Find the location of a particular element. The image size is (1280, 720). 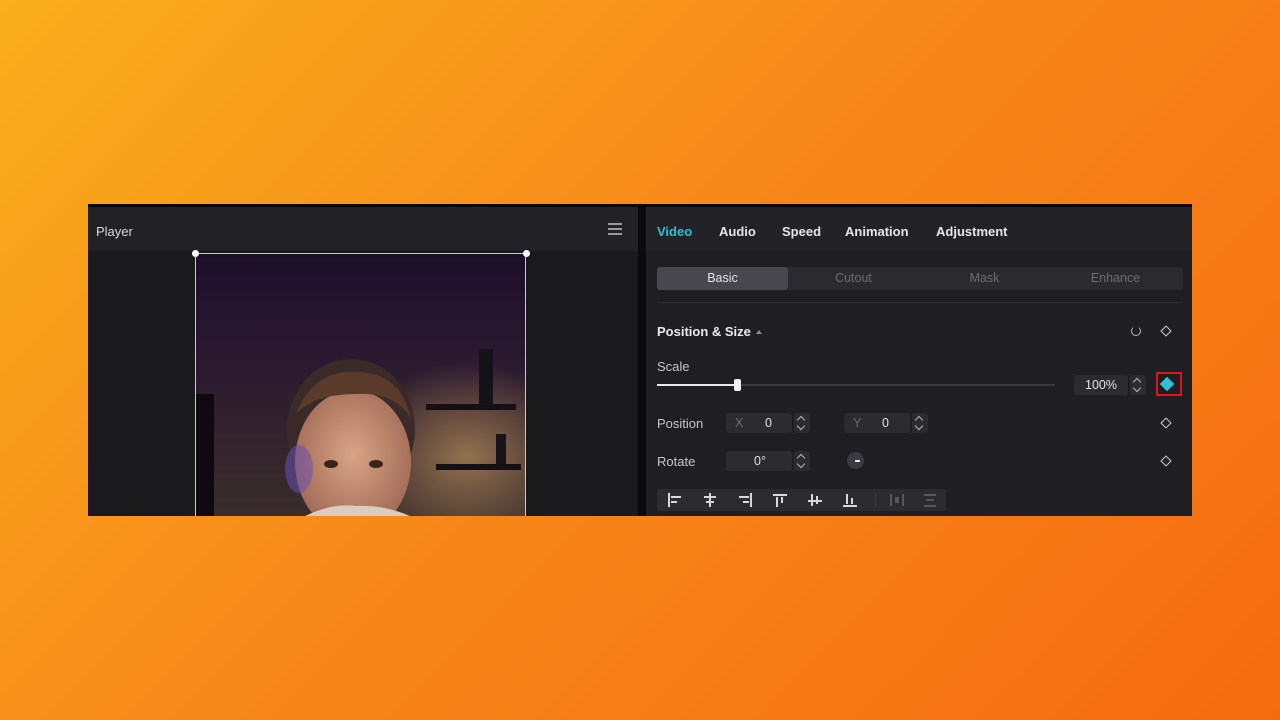

rotate-keyframe-icon is located at coordinates (1166, 461).